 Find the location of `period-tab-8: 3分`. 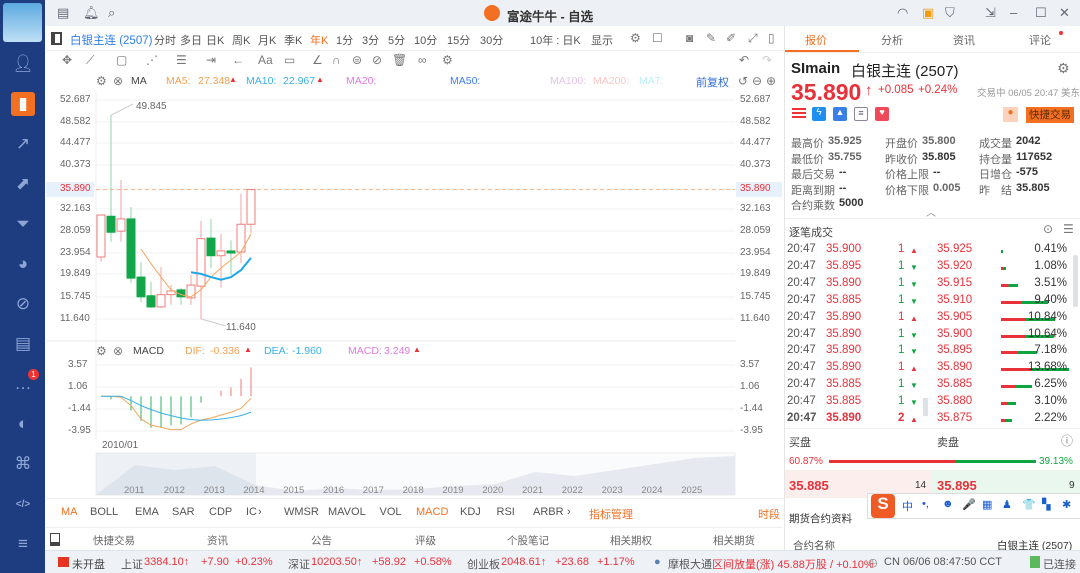

period-tab-8: 3分 is located at coordinates (370, 40).